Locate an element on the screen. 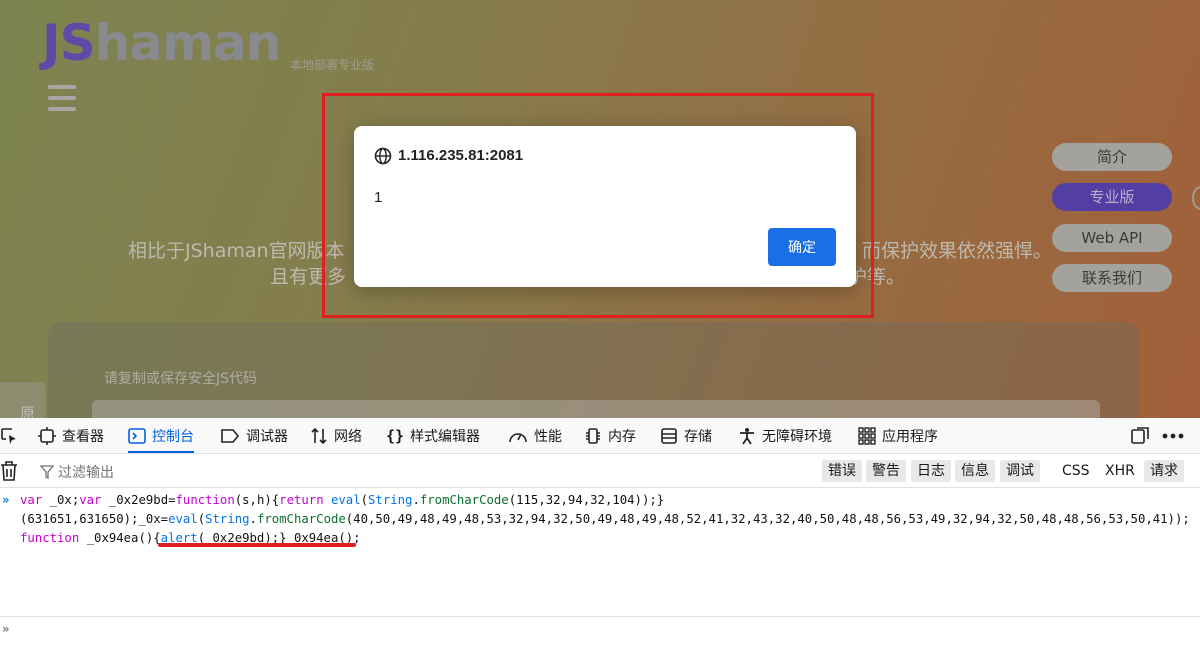 The height and width of the screenshot is (645, 1200). console-icon is located at coordinates (137, 436).